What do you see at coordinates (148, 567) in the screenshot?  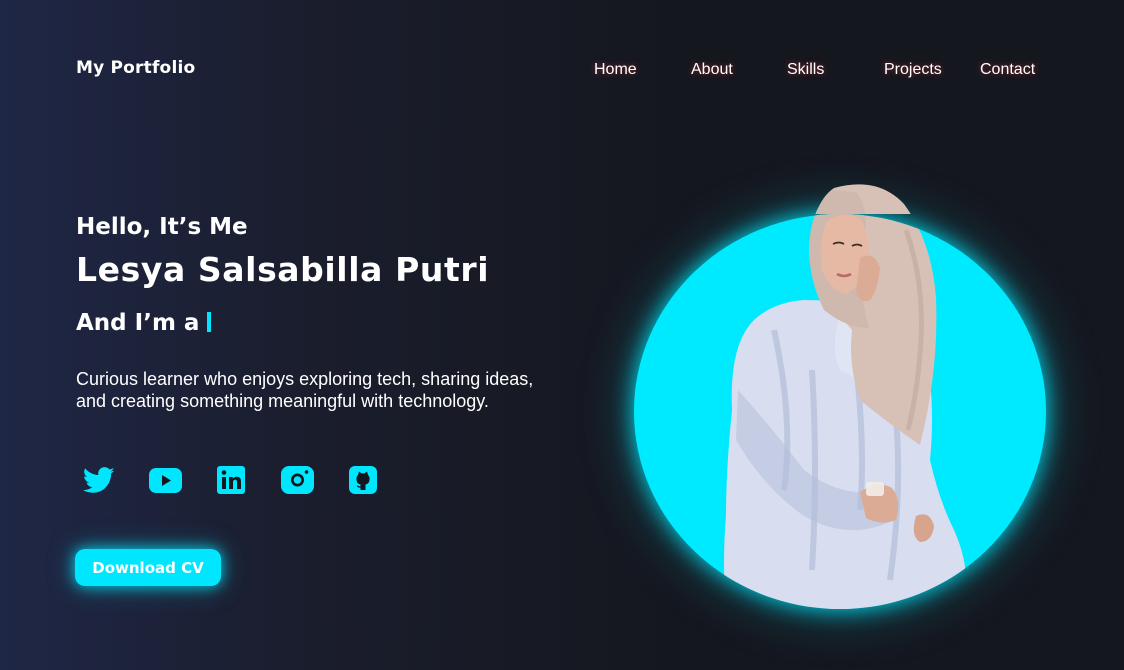 I see `download-cv-button: Download CV` at bounding box center [148, 567].